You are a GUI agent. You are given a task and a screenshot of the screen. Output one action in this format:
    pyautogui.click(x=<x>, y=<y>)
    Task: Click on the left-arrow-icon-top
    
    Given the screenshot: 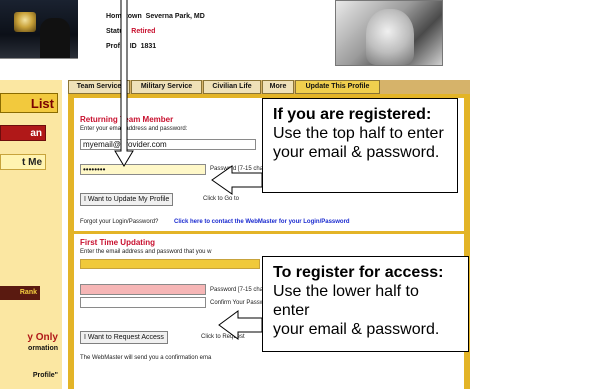 What is the action you would take?
    pyautogui.click(x=237, y=180)
    